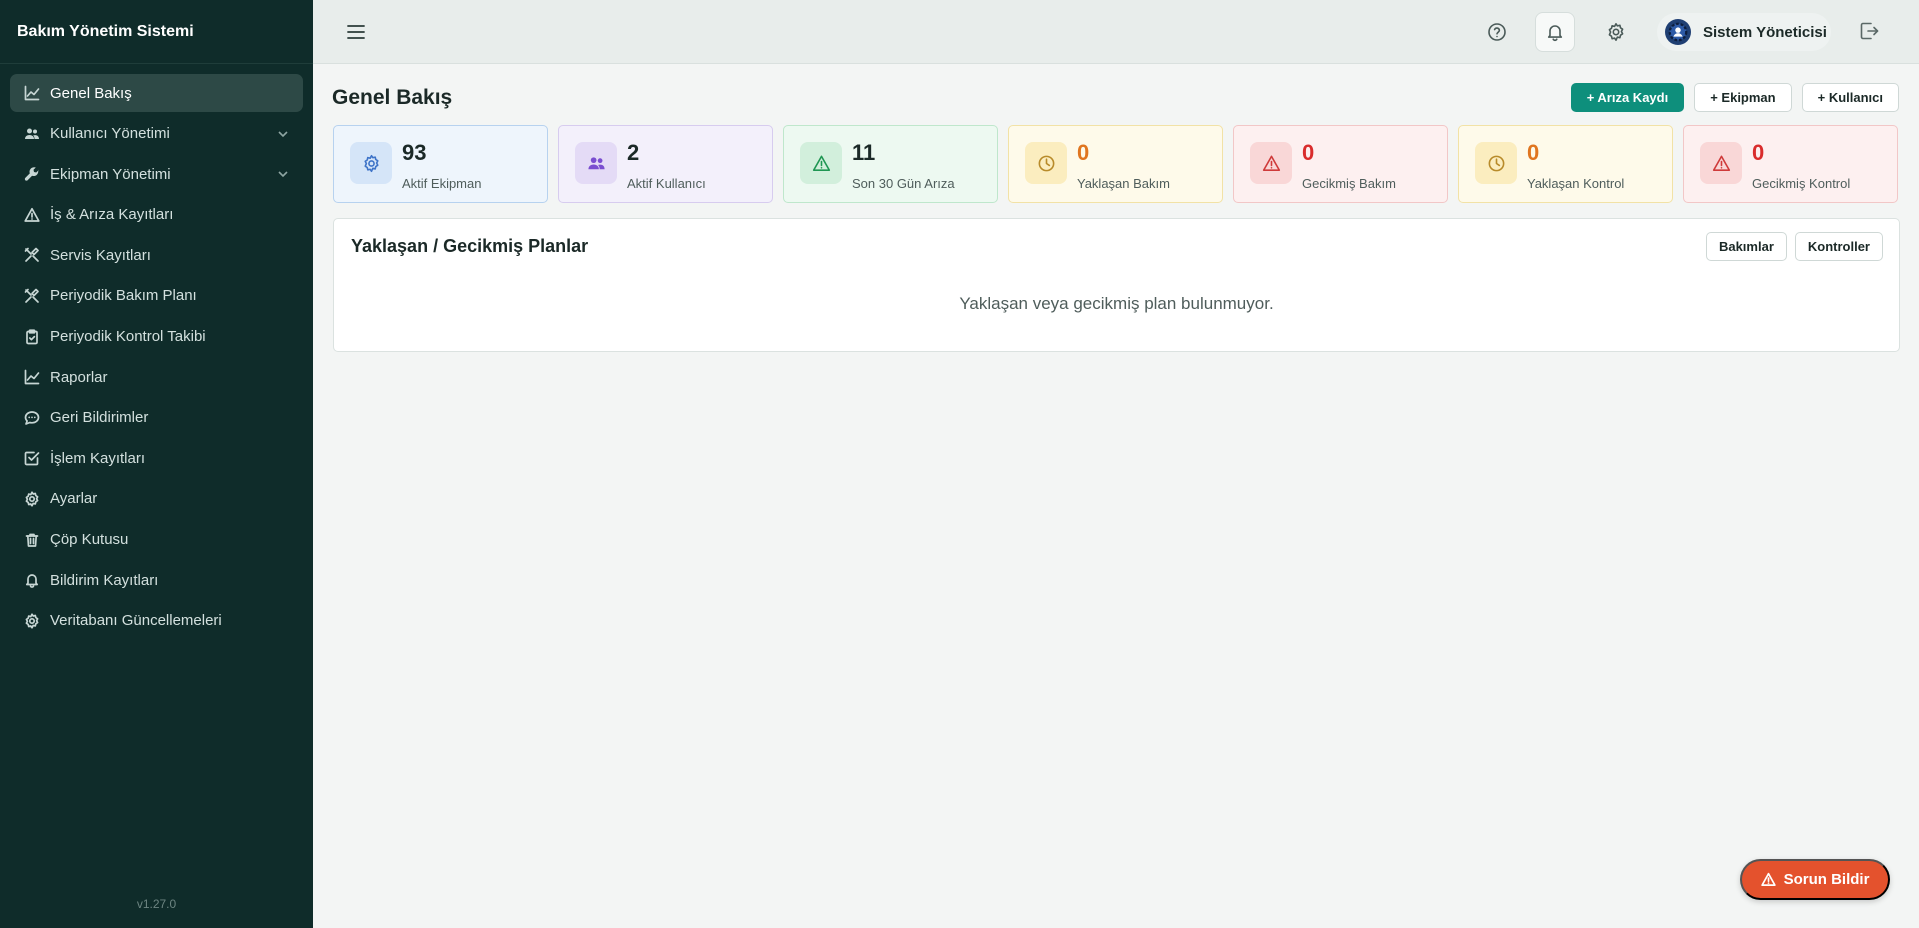  I want to click on notifications-bell-icon, so click(1555, 32).